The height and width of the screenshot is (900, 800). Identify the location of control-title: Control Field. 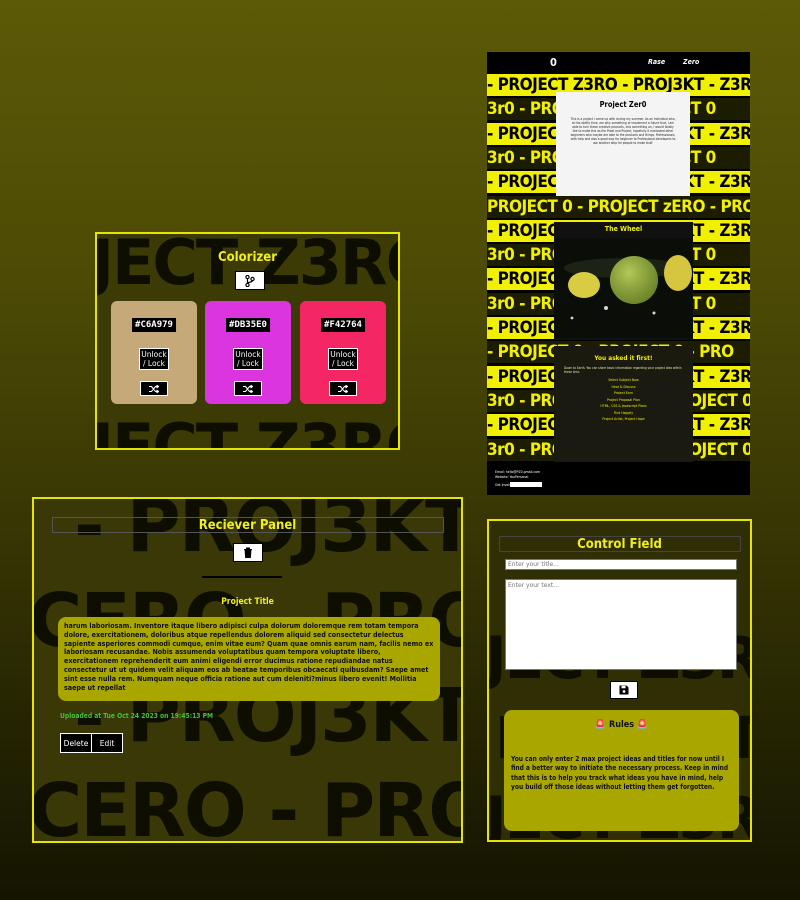
(619, 544).